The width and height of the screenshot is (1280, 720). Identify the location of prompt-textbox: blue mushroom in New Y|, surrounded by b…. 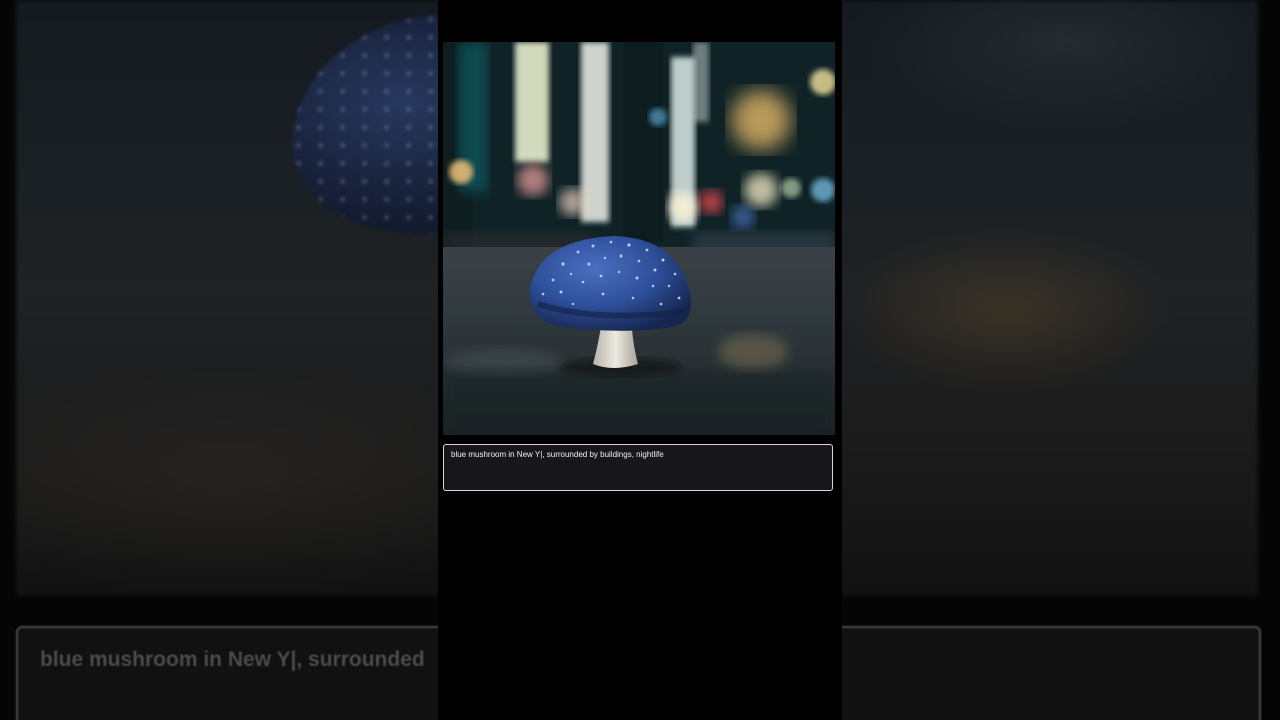
(638, 467).